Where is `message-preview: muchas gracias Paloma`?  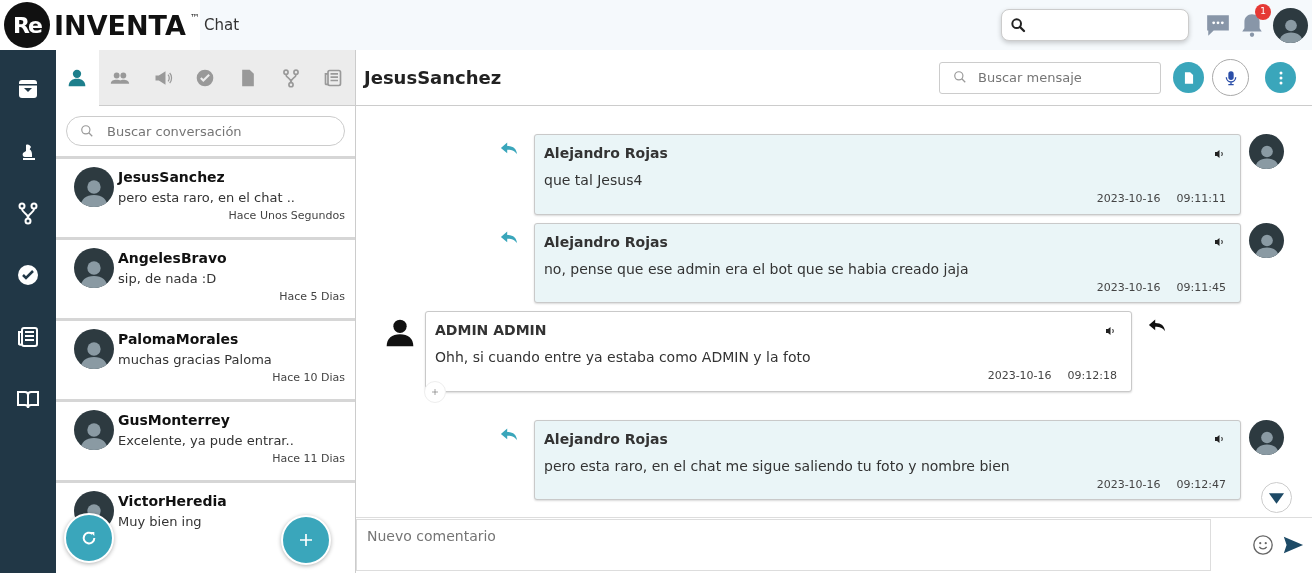 message-preview: muchas gracias Paloma is located at coordinates (195, 360).